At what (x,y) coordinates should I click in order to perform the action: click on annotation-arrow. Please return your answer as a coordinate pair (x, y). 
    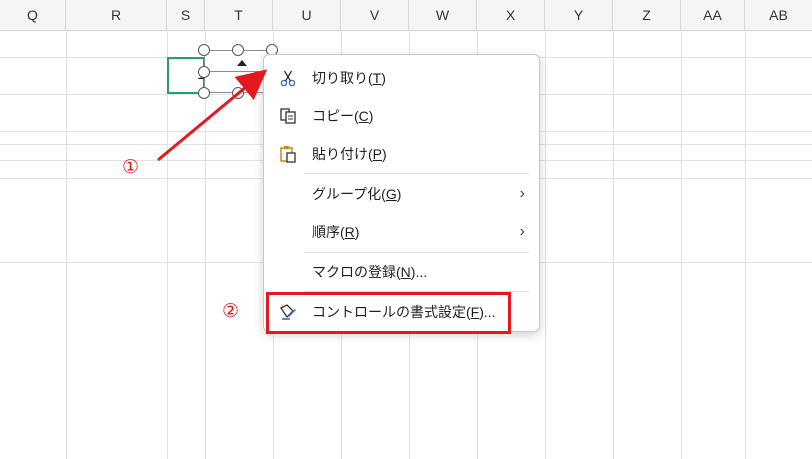
    Looking at the image, I should click on (212, 115).